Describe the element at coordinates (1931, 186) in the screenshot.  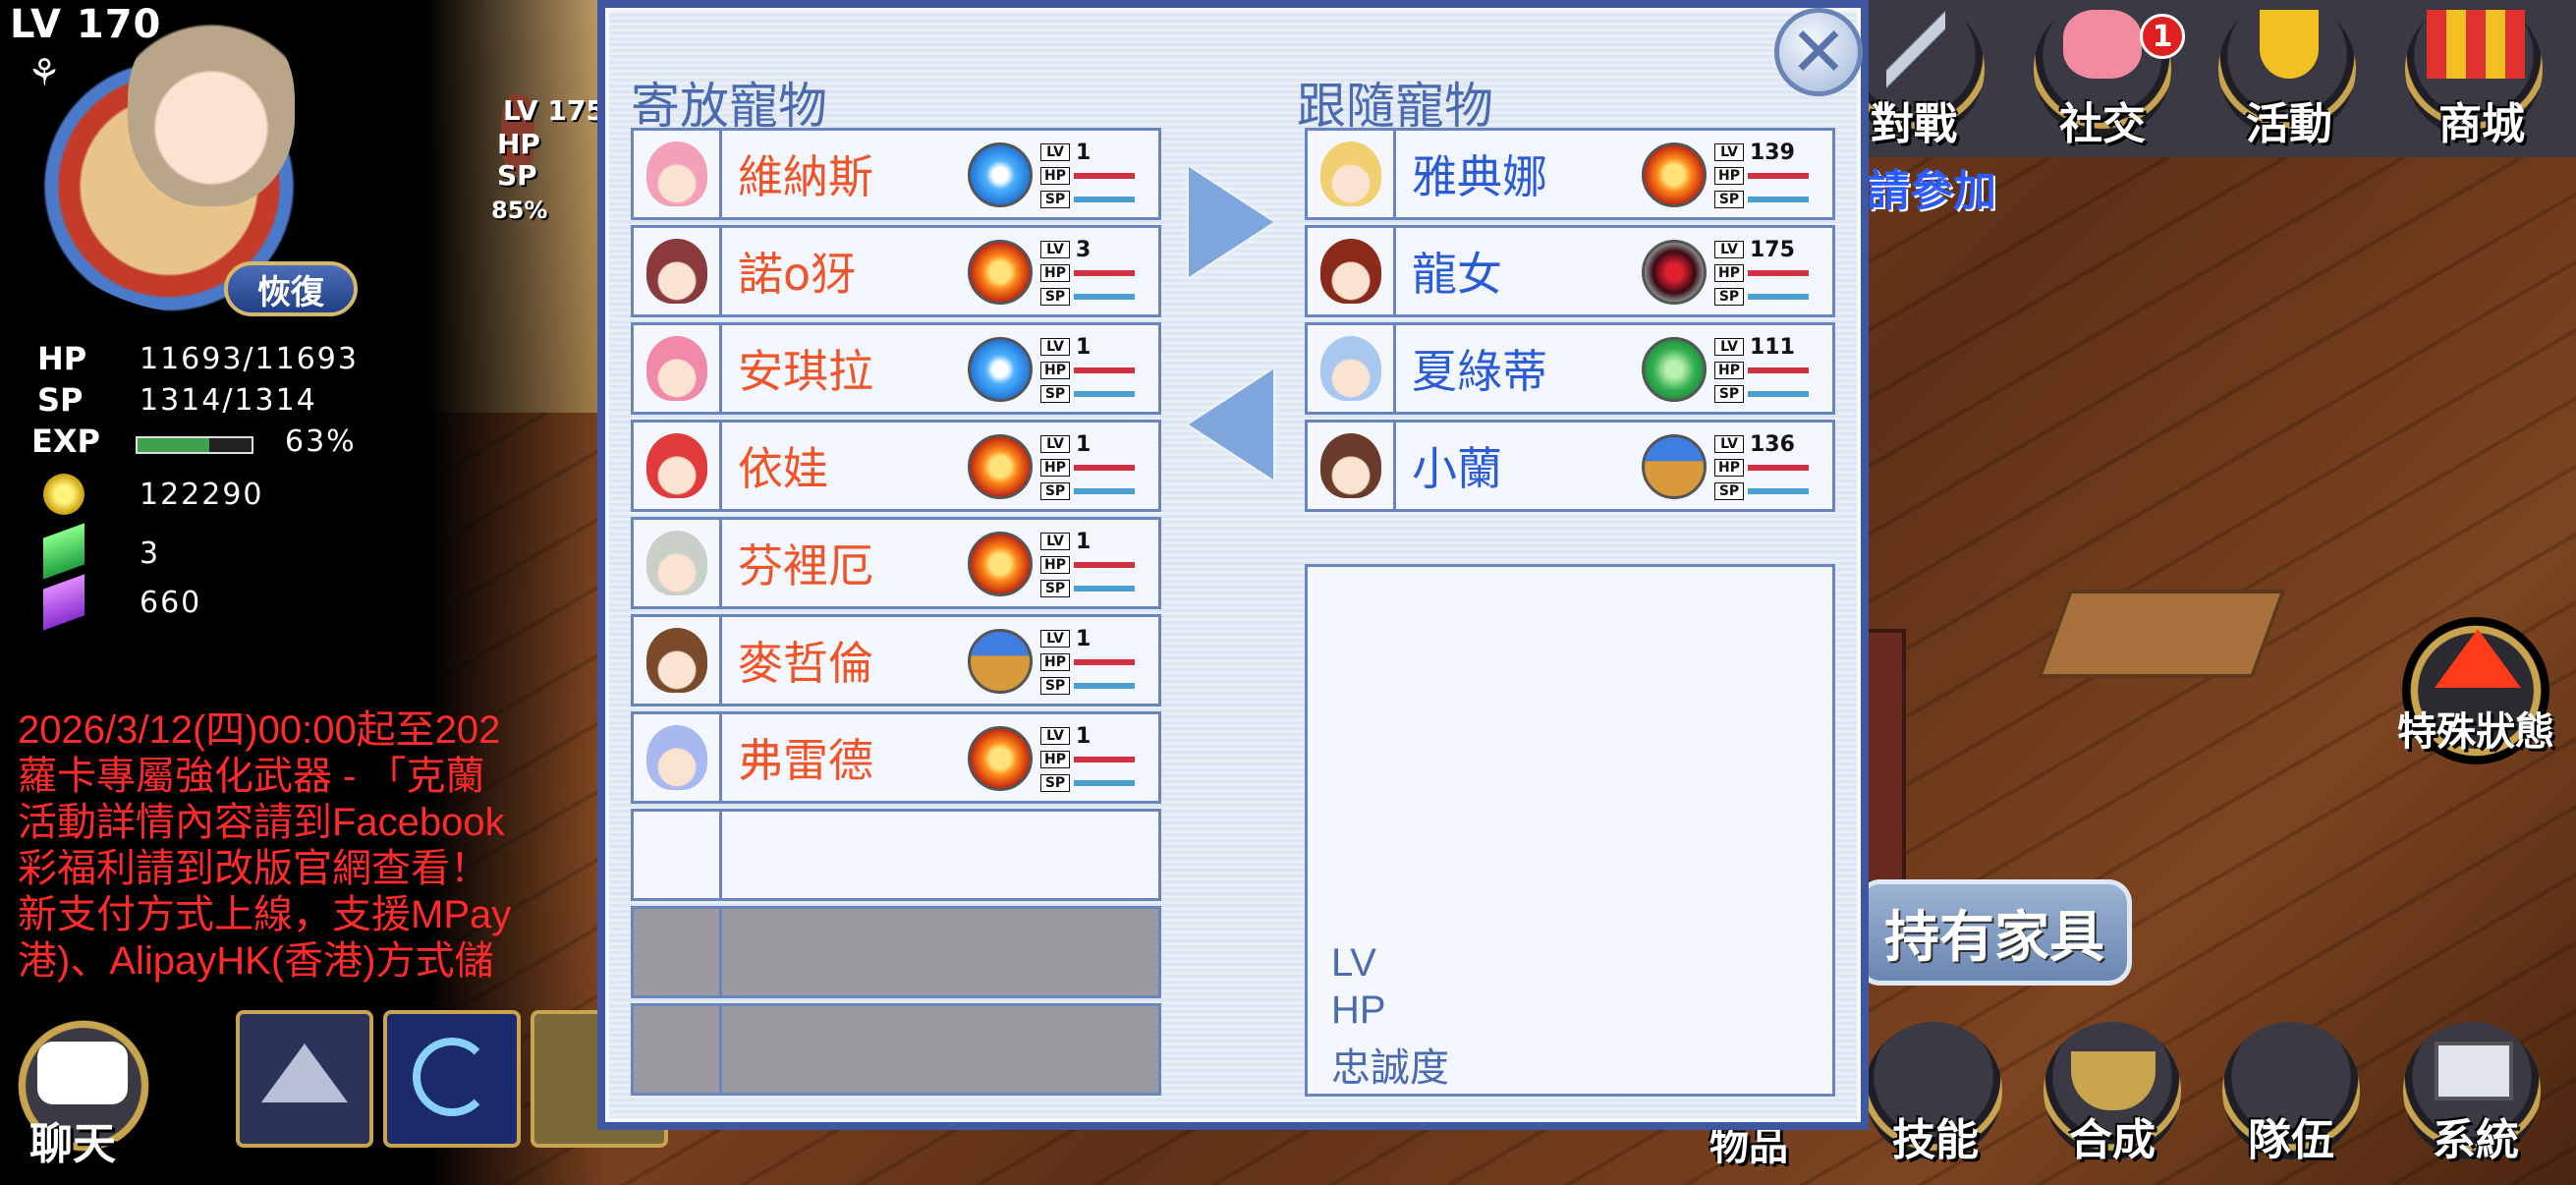
I see `join-prompt: 請參加` at that location.